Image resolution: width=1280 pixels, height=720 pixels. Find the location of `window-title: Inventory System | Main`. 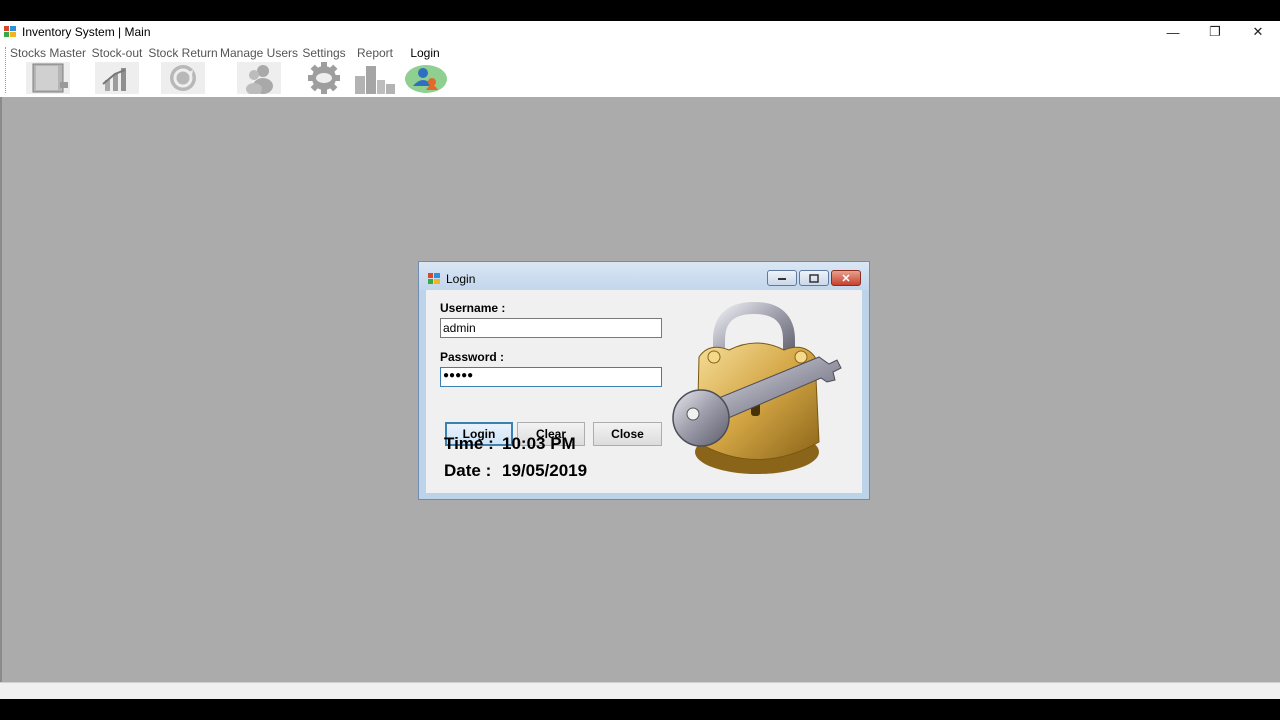

window-title: Inventory System | Main is located at coordinates (86, 32).